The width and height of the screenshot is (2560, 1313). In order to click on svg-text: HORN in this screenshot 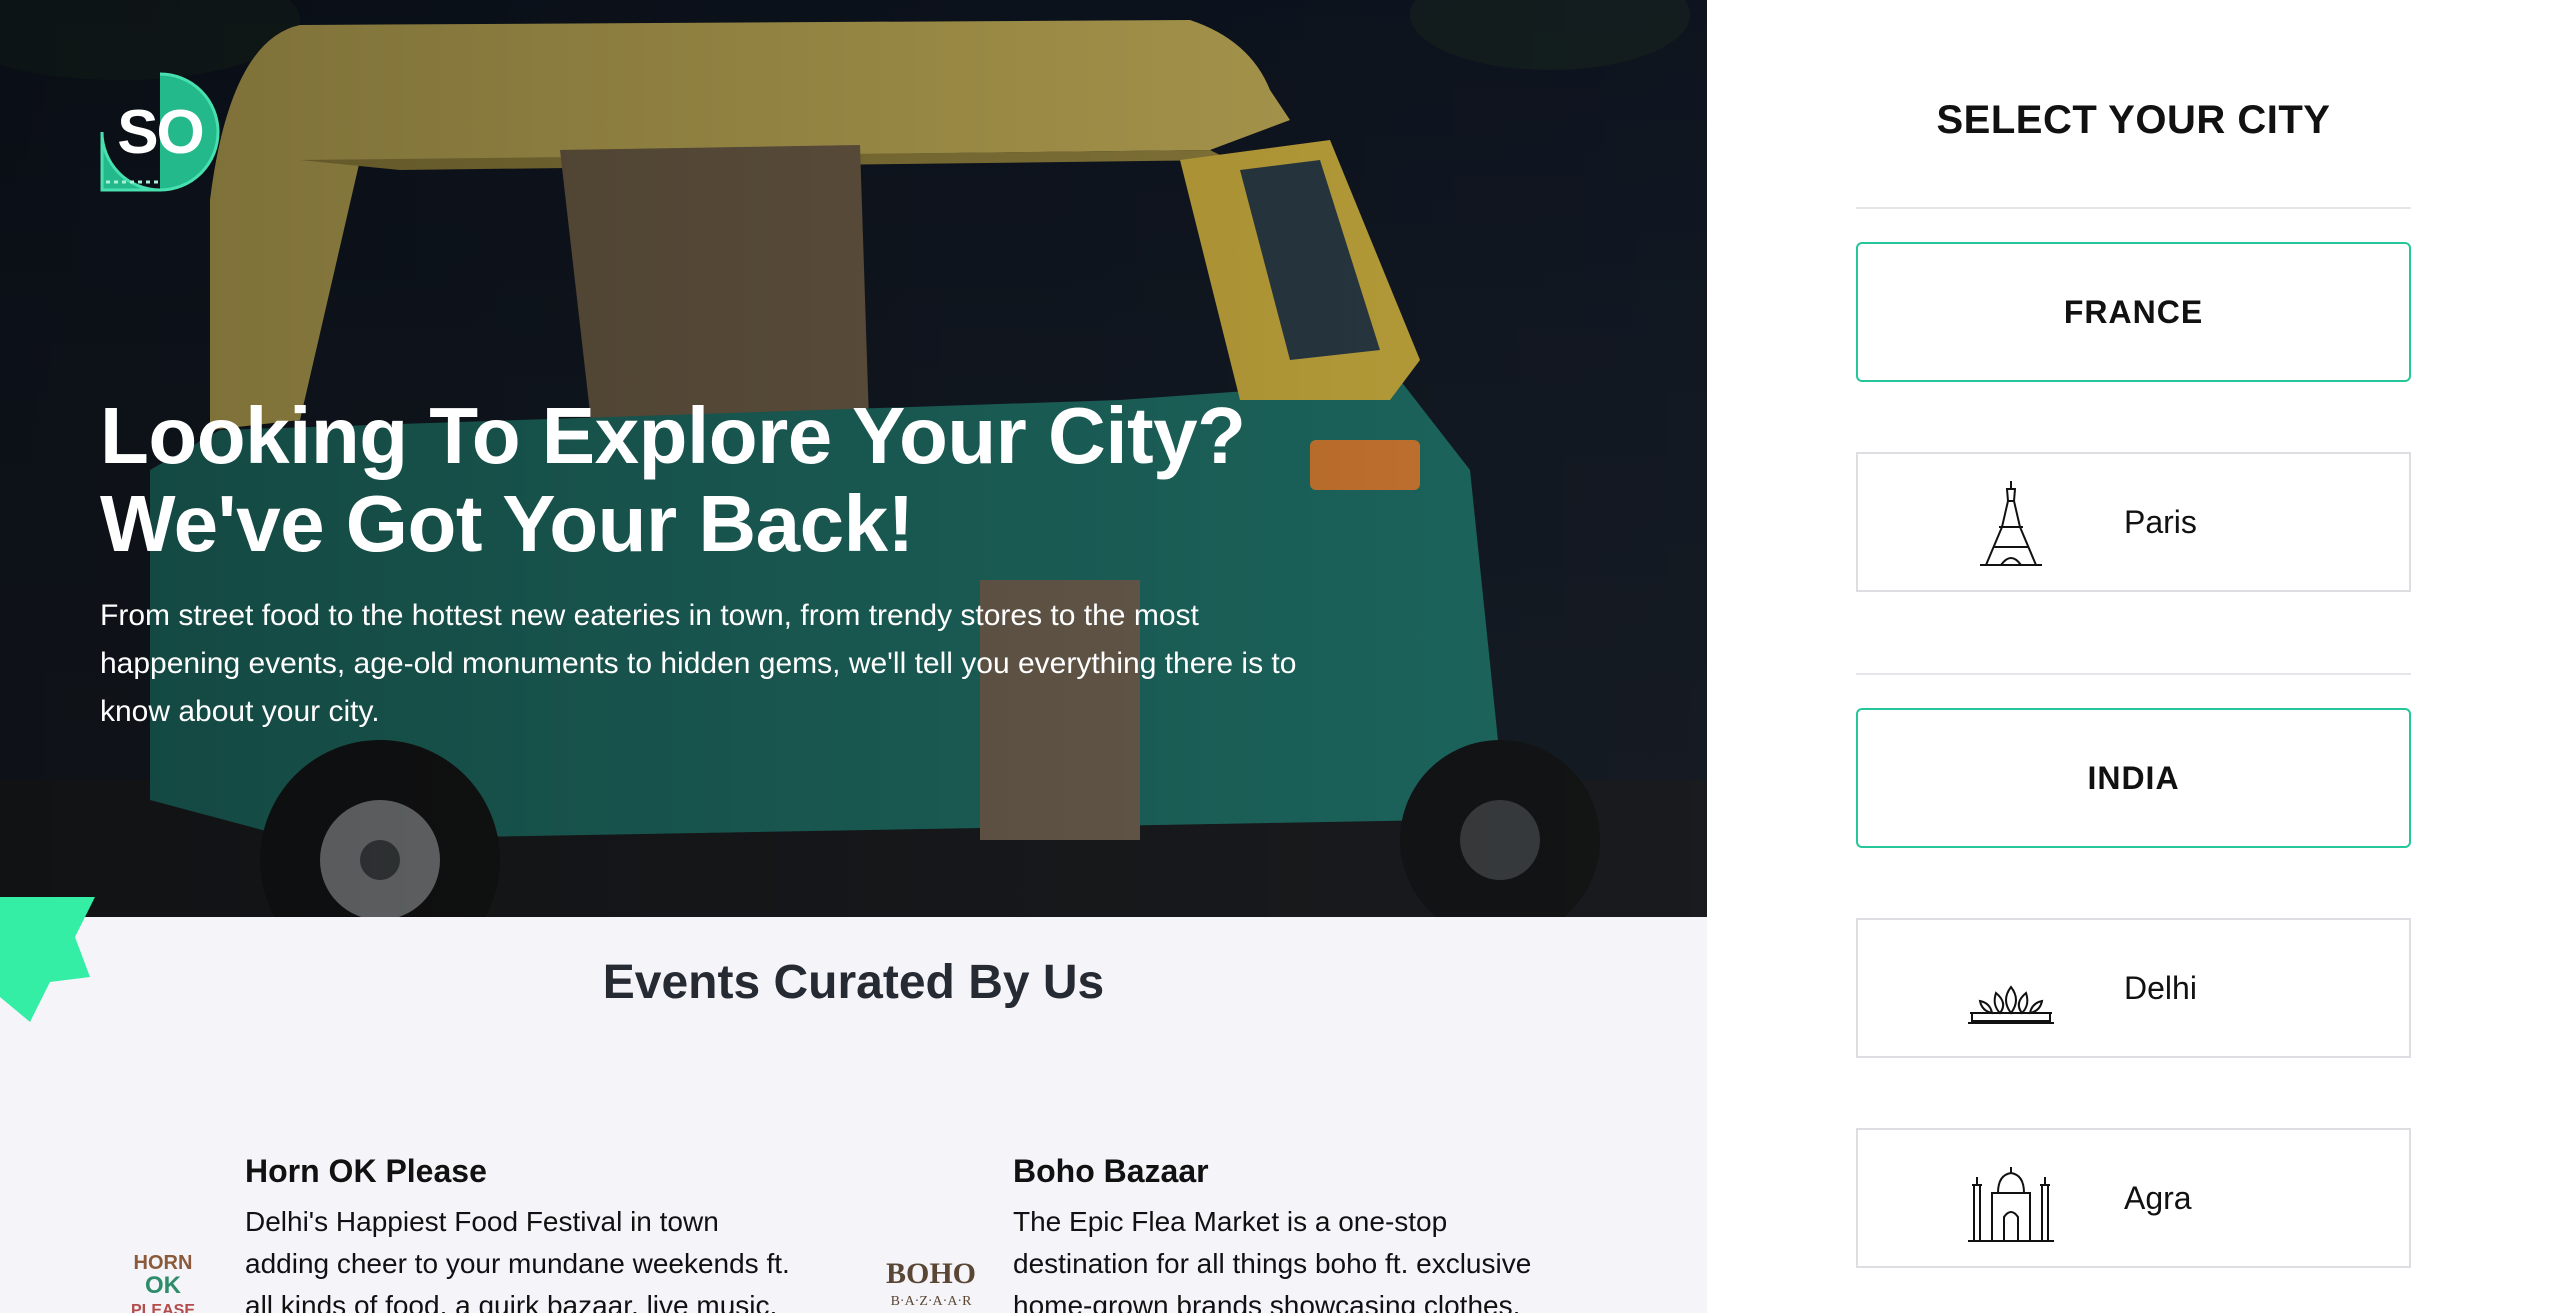, I will do `click(163, 1263)`.